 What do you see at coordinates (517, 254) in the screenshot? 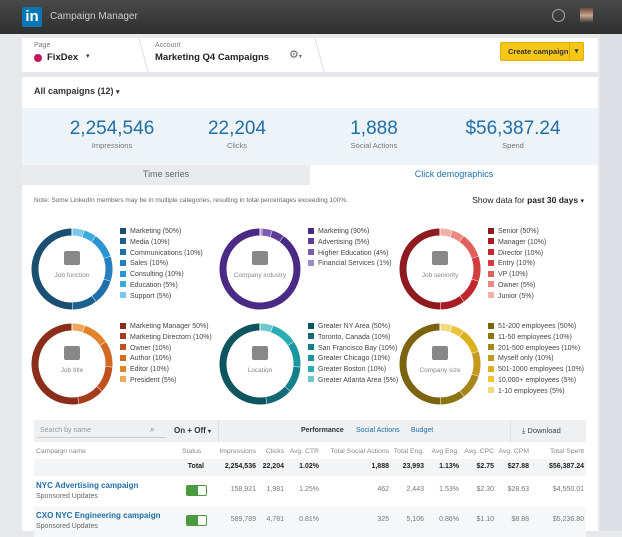
I see `legend-item: Director (10%)` at bounding box center [517, 254].